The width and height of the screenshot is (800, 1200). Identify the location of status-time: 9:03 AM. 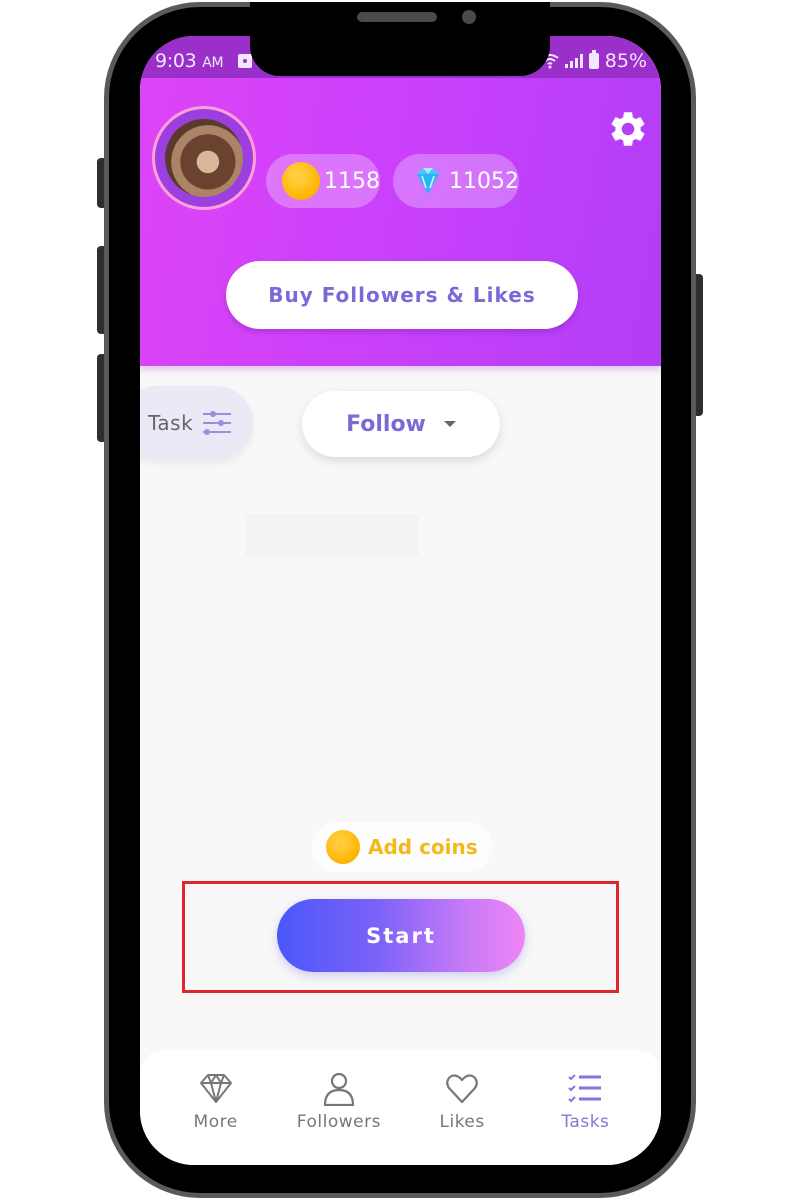
(189, 61).